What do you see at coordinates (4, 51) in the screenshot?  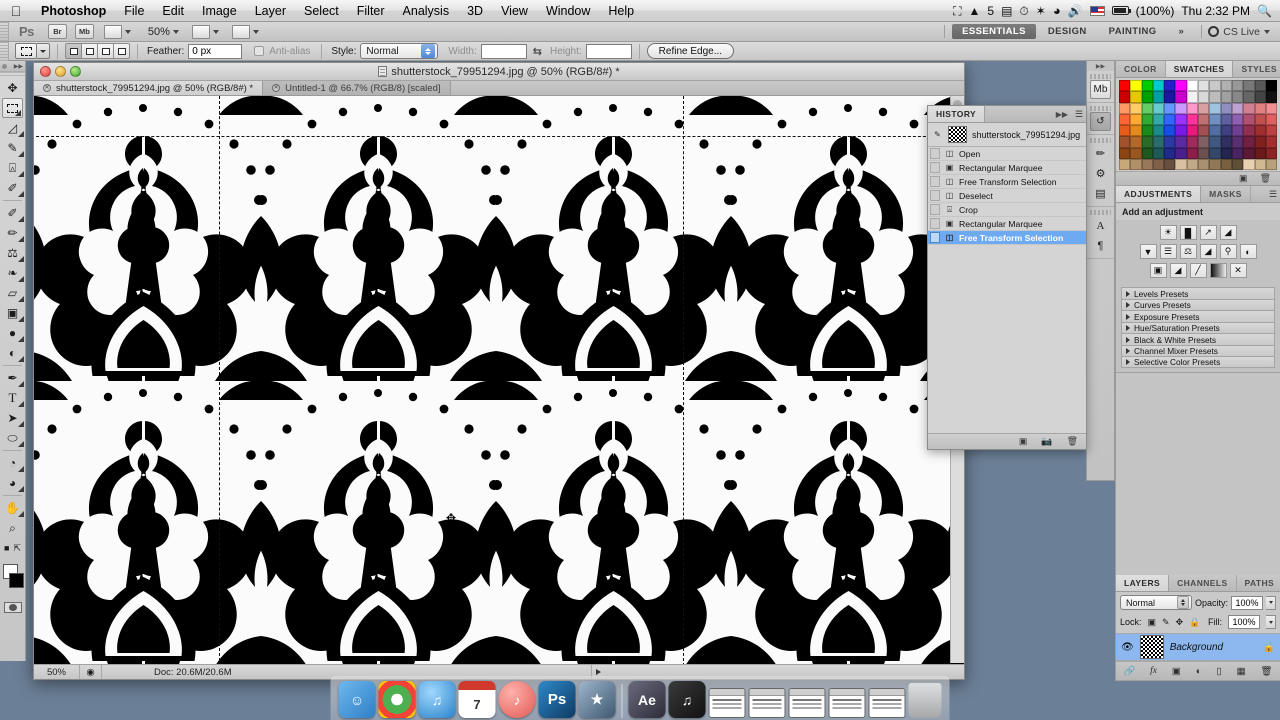 I see `optionsbar-gripper` at bounding box center [4, 51].